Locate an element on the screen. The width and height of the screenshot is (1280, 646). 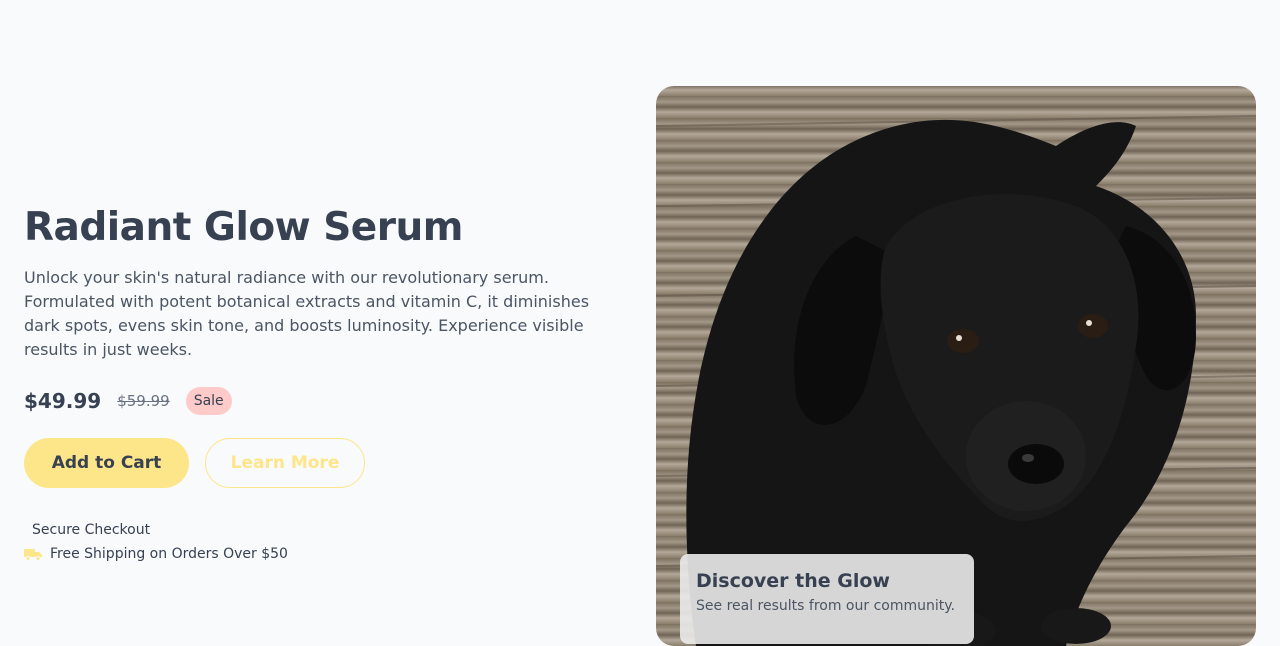
current-price: $49.99 is located at coordinates (63, 401).